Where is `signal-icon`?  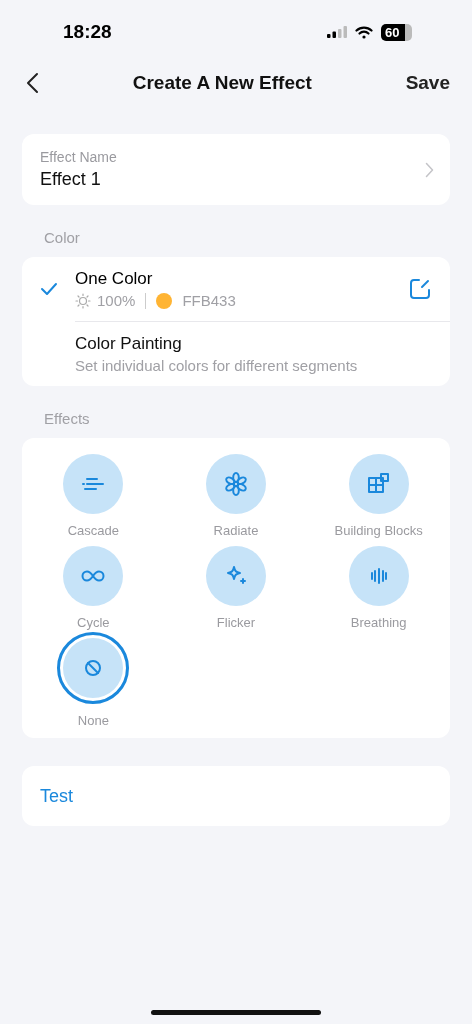
signal-icon is located at coordinates (337, 32).